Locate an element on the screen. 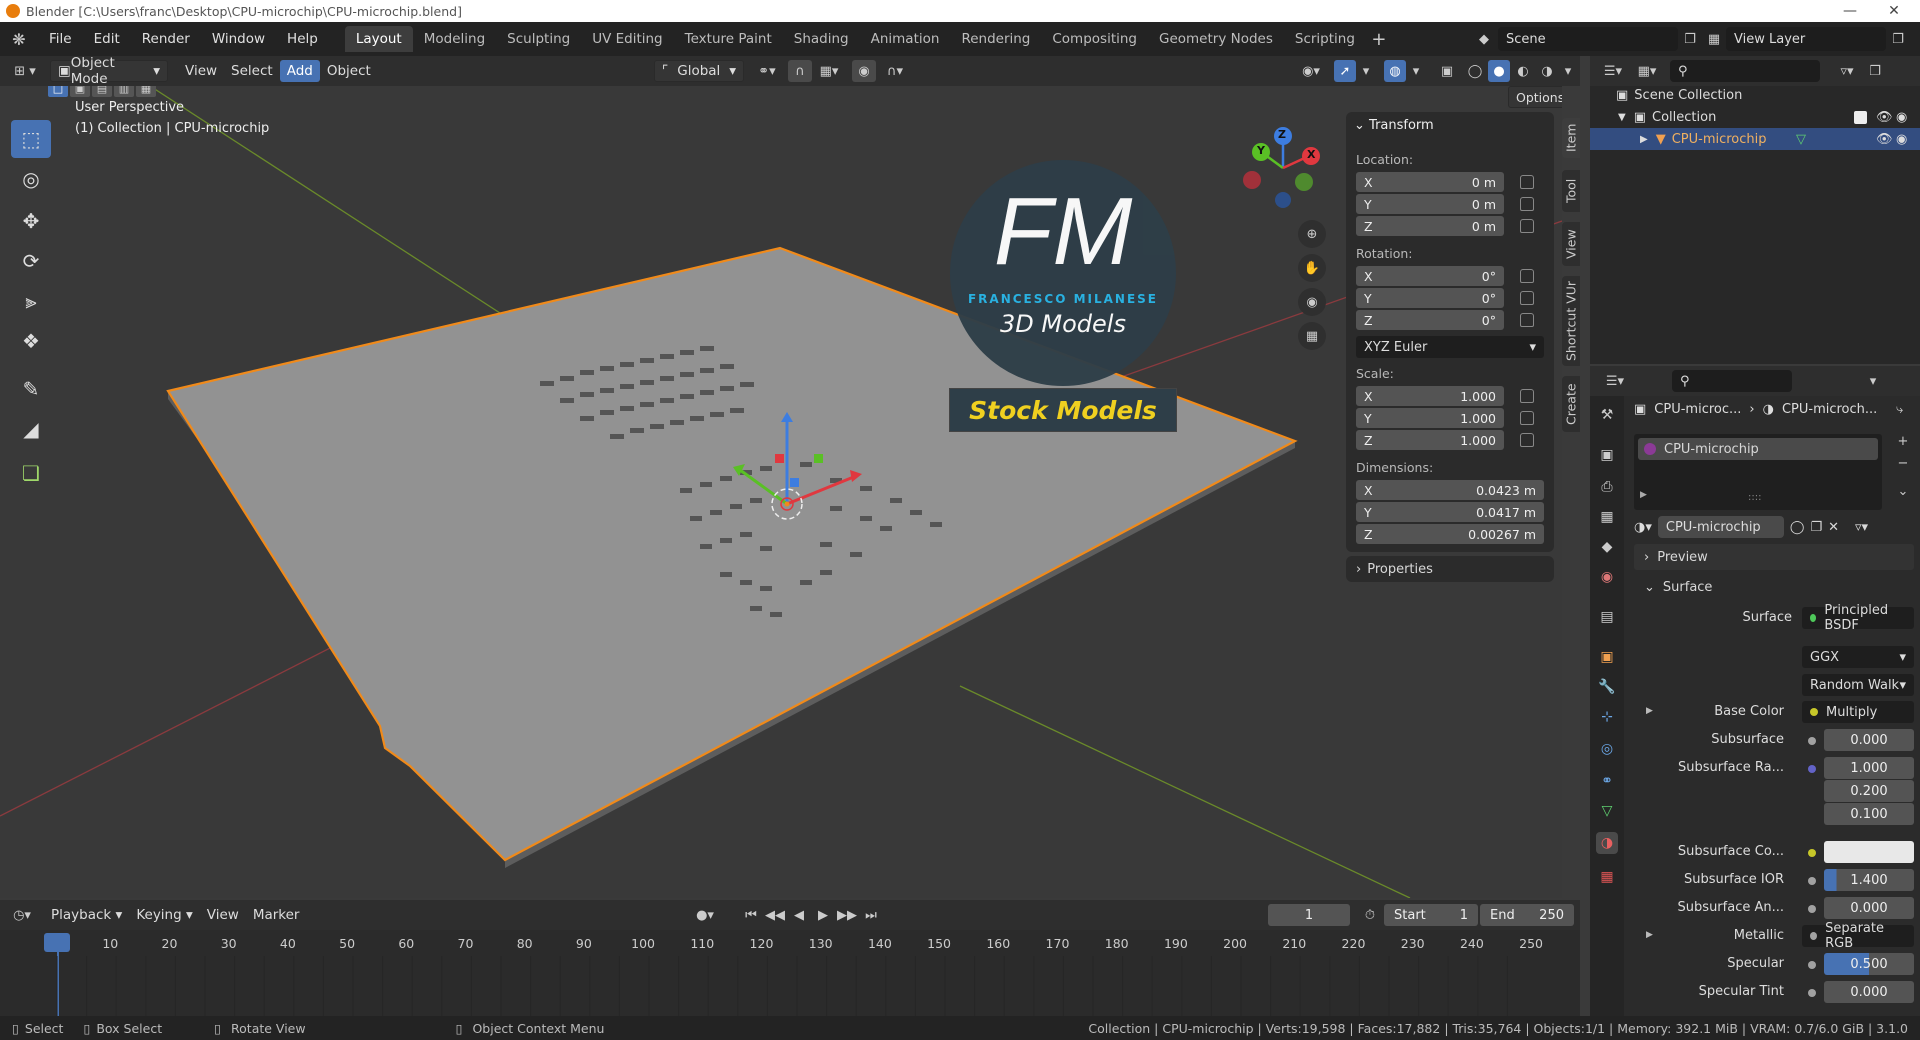  gizmo-z-label: Z is located at coordinates (1282, 134).